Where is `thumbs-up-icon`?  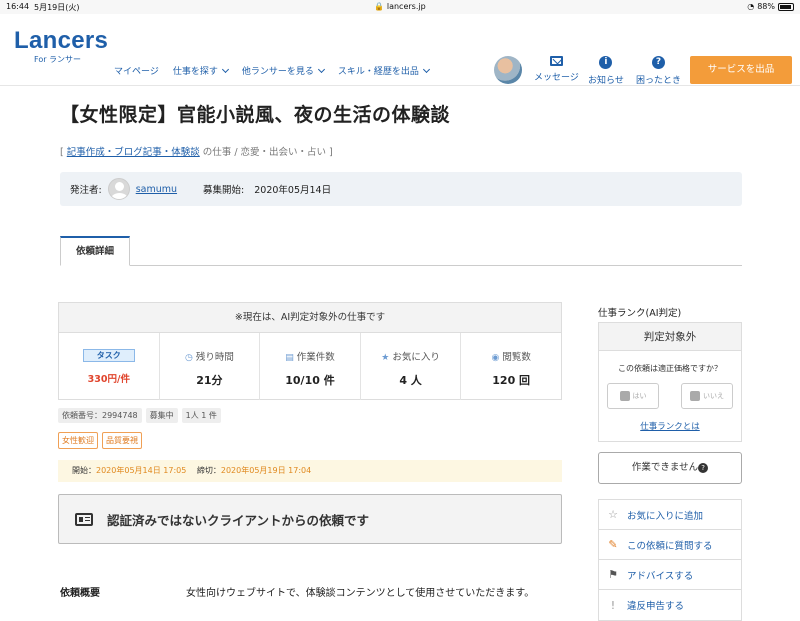 thumbs-up-icon is located at coordinates (624, 396).